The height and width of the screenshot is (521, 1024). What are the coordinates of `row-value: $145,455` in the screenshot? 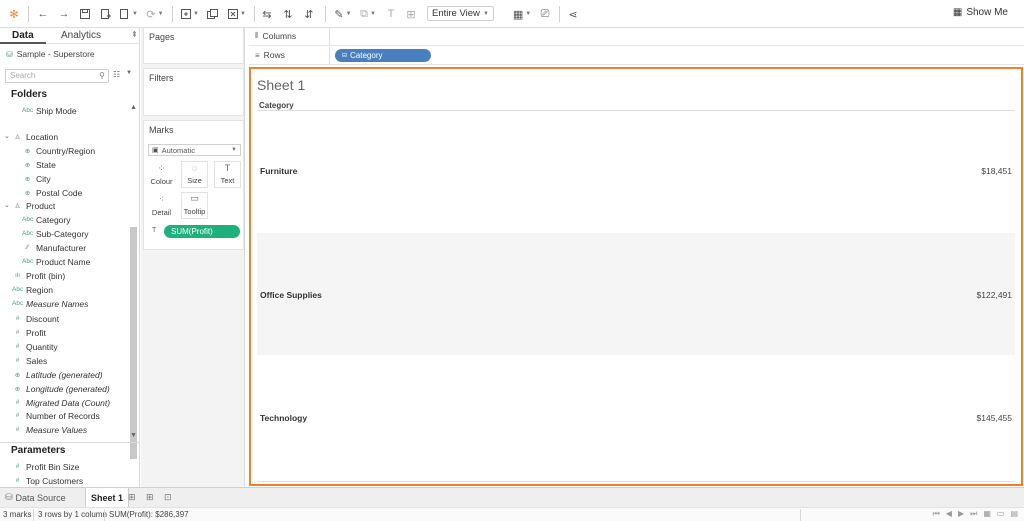 It's located at (994, 418).